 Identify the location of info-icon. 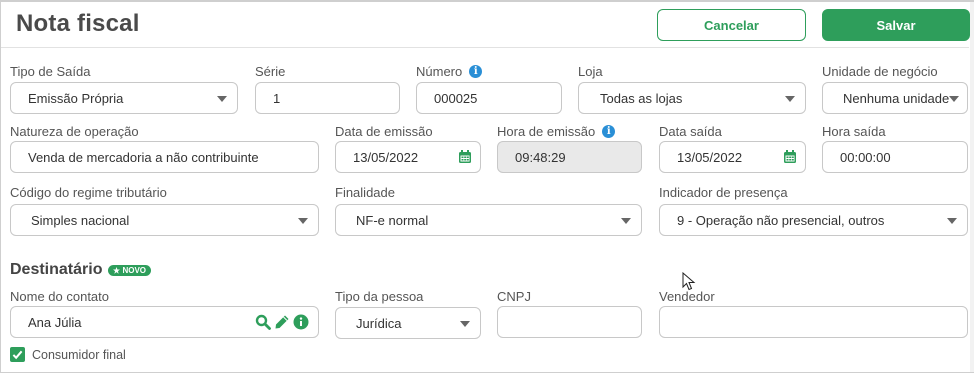
(301, 322).